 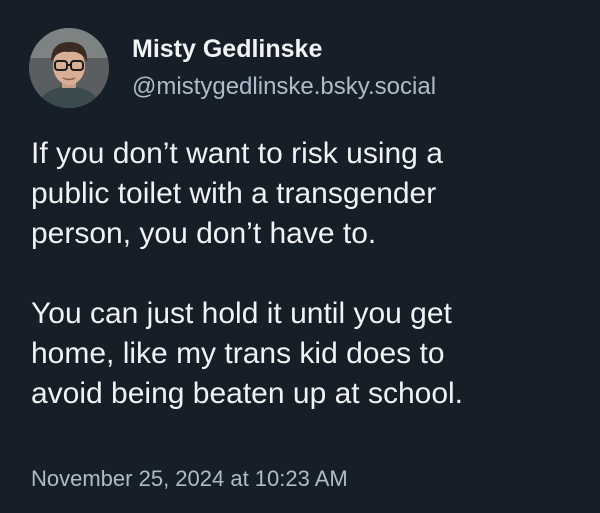 I want to click on avatar-image, so click(x=69, y=68).